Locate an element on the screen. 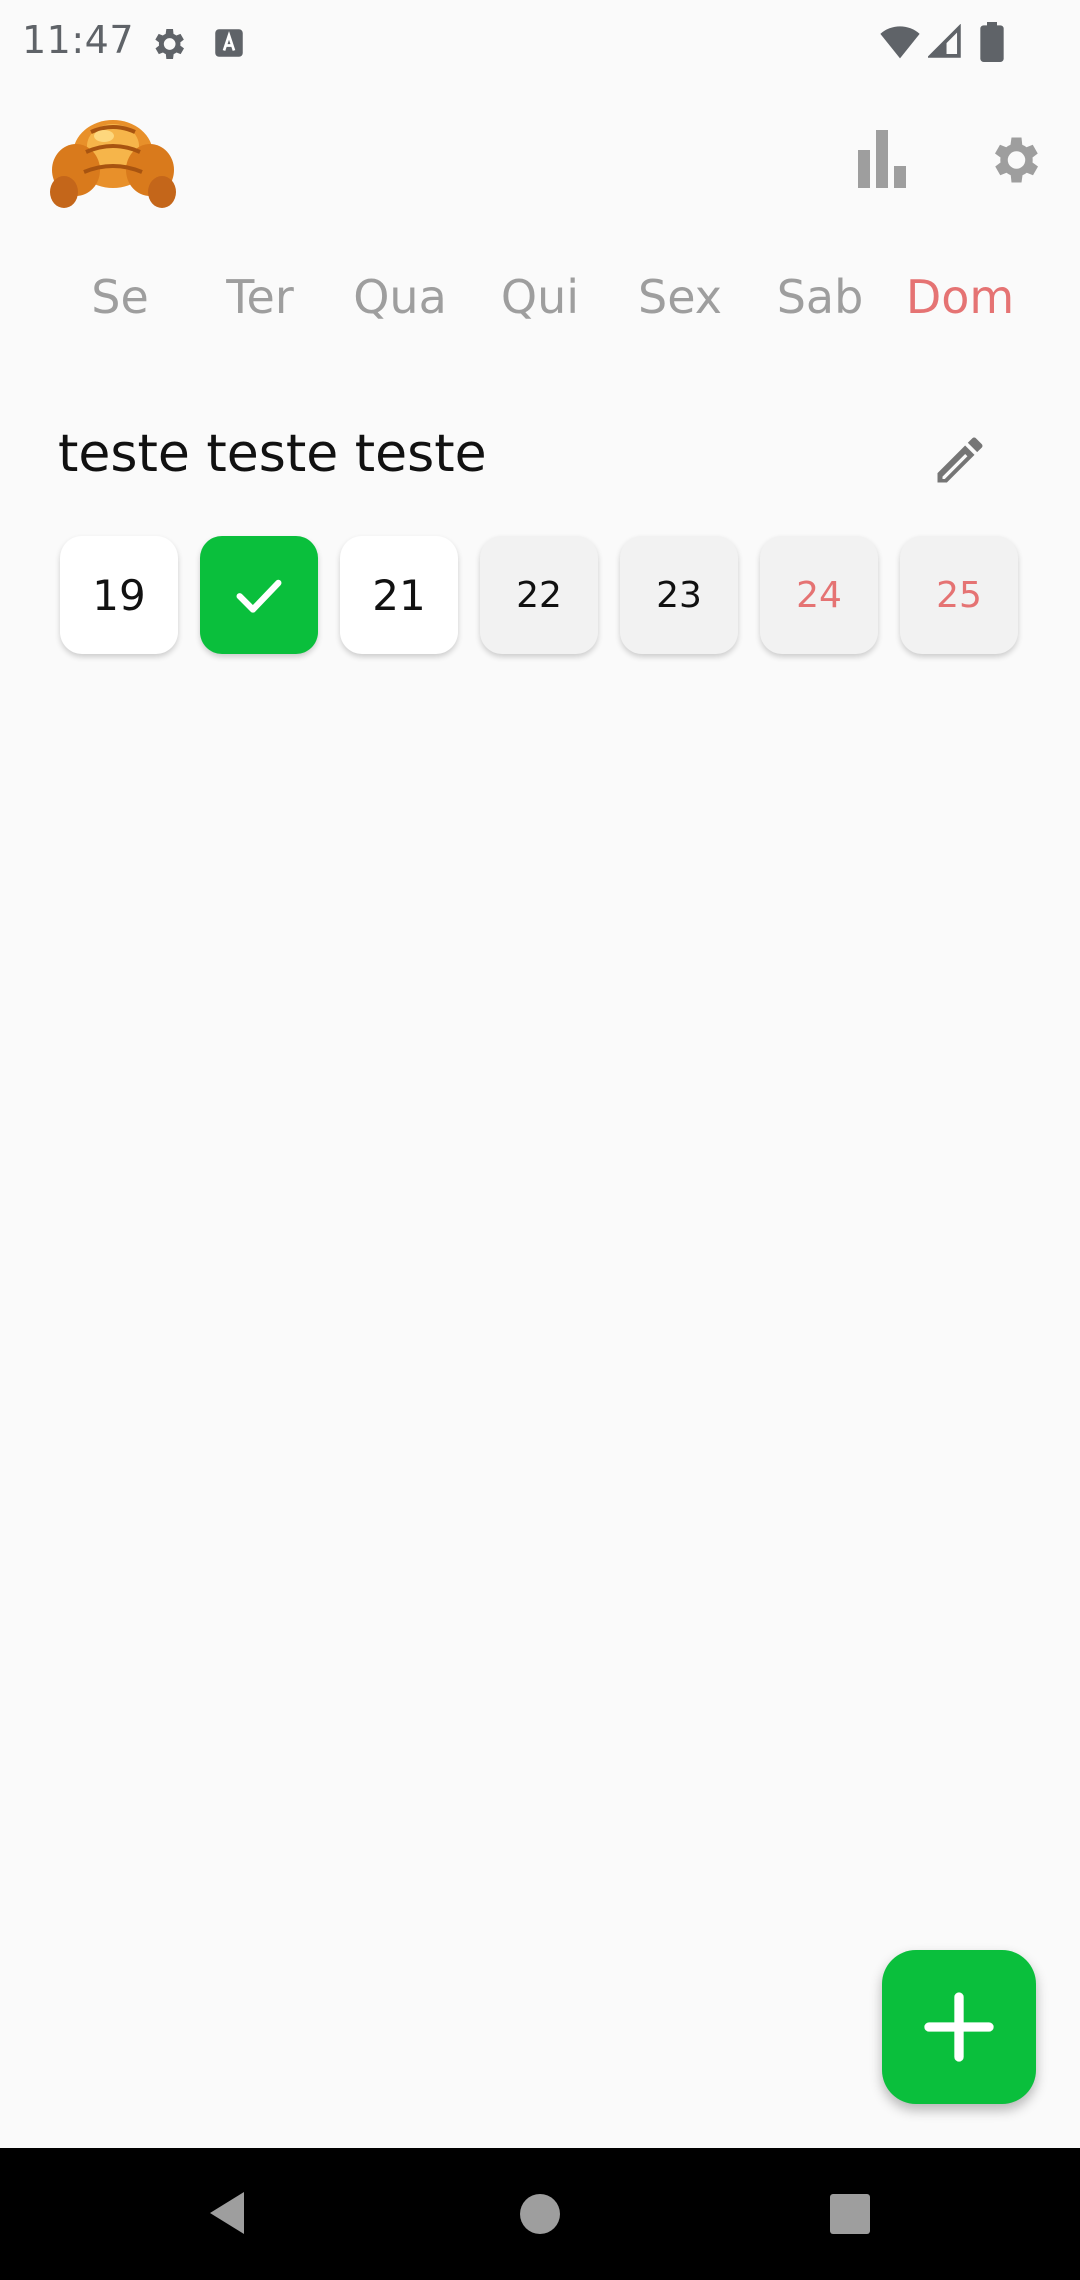 This screenshot has width=1080, height=2280. day-cell: 19 is located at coordinates (119, 595).